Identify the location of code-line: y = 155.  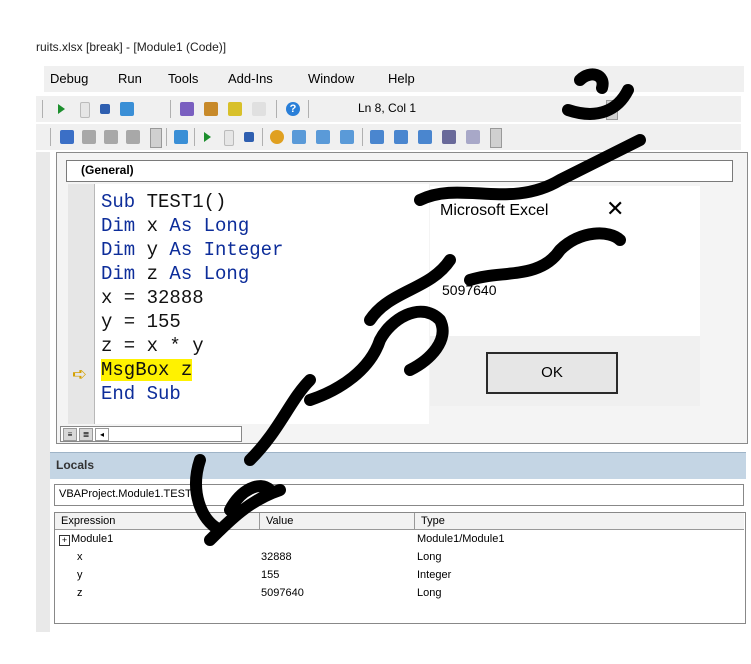
(141, 322).